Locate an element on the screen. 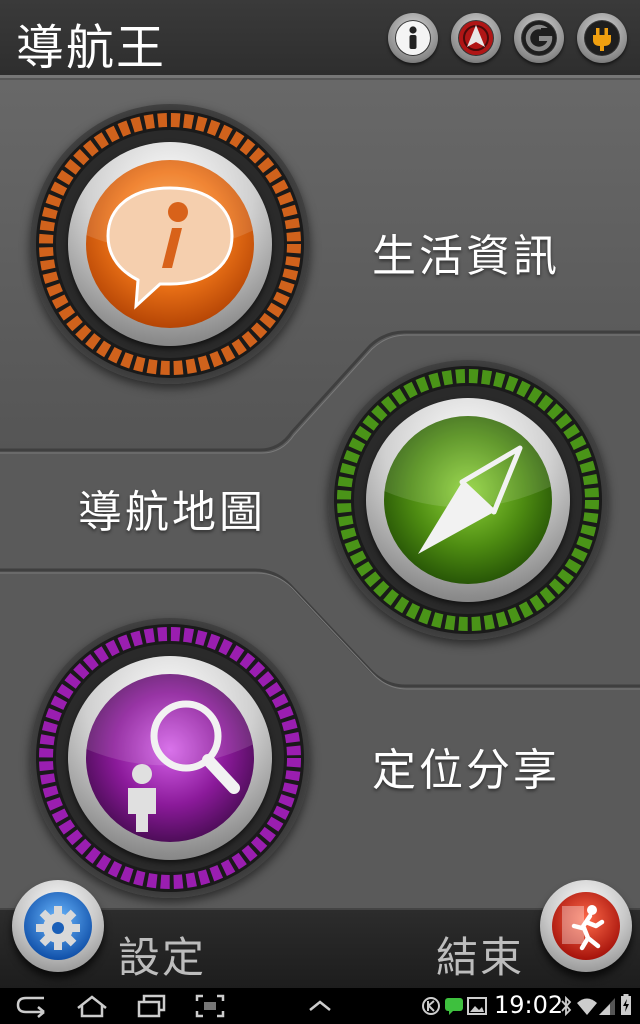 Image resolution: width=640 pixels, height=1024 pixels. location-share-label: 定位分享 is located at coordinates (466, 766).